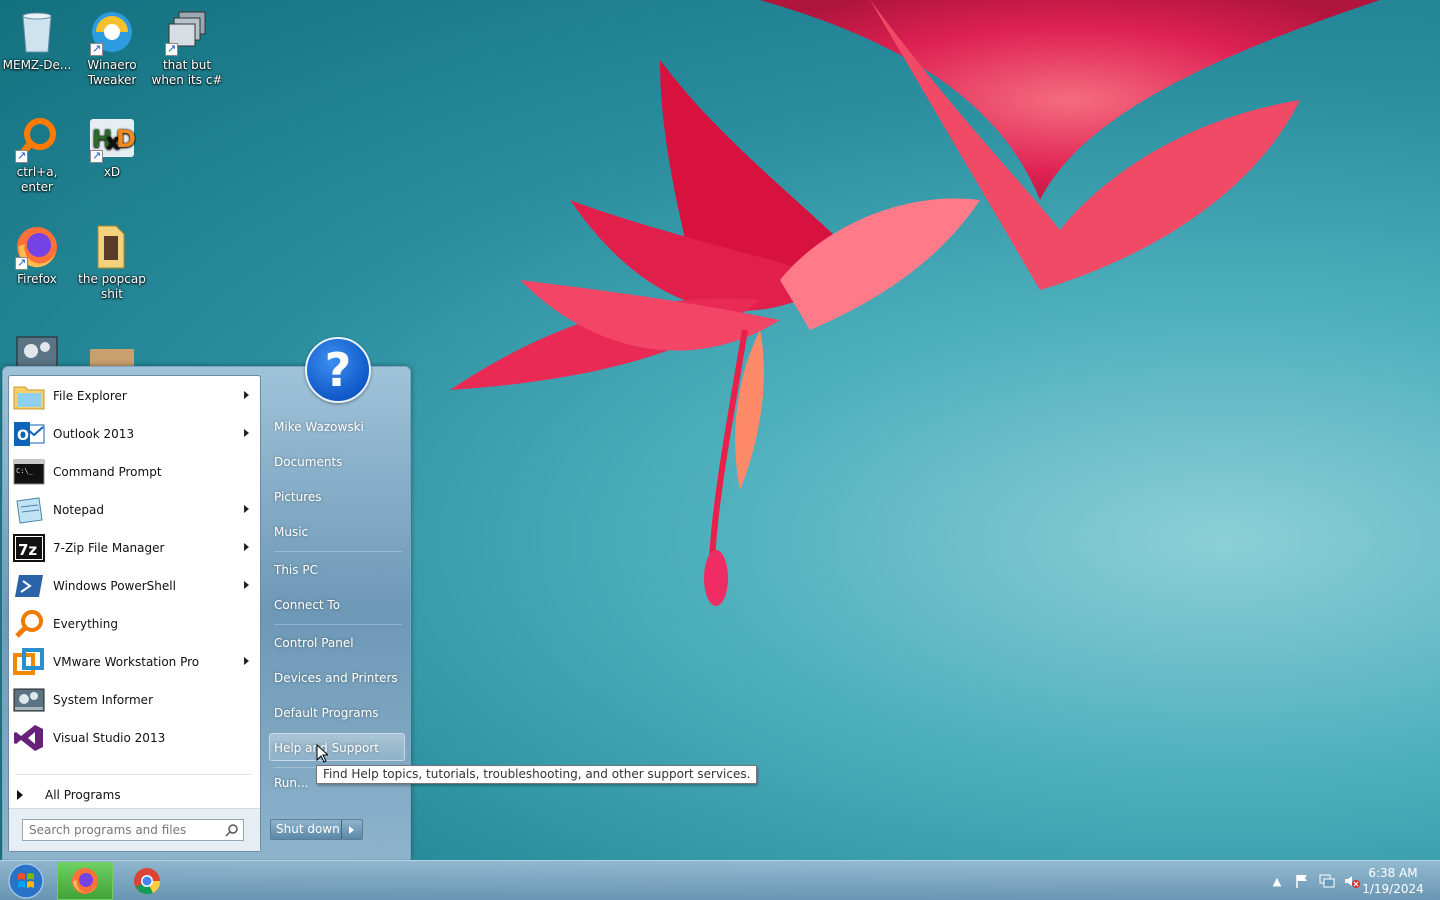  I want to click on all-programs-button: All Programs, so click(69, 795).